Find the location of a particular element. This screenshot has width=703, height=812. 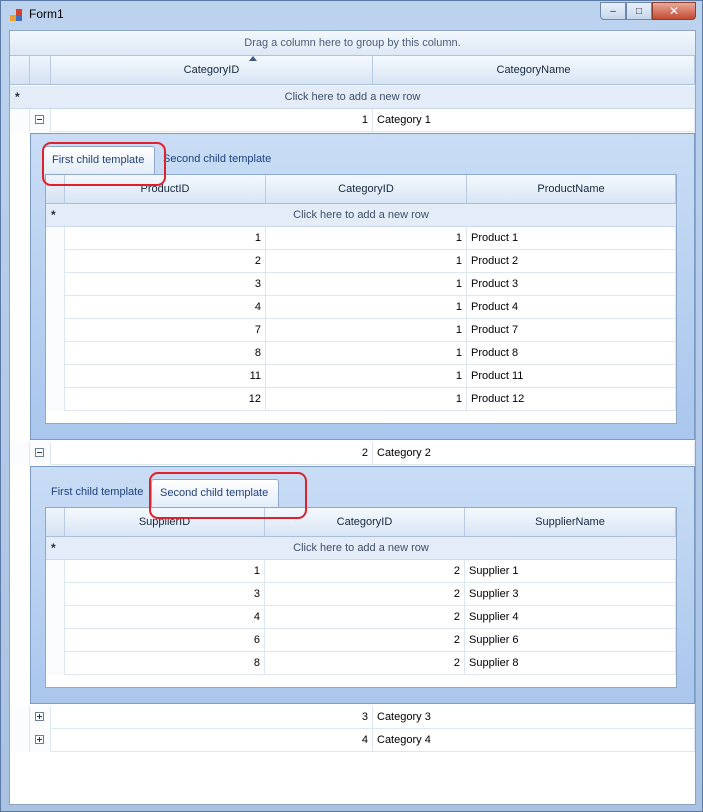

app-icon is located at coordinates (16, 15).